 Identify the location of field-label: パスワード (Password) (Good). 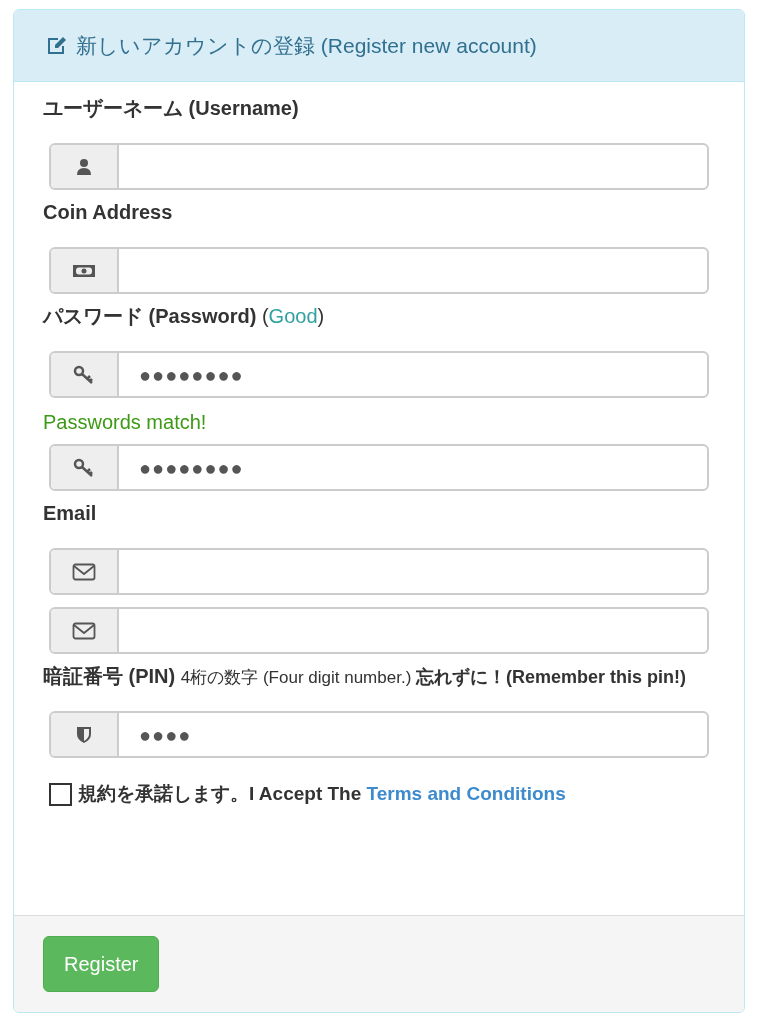
(183, 316).